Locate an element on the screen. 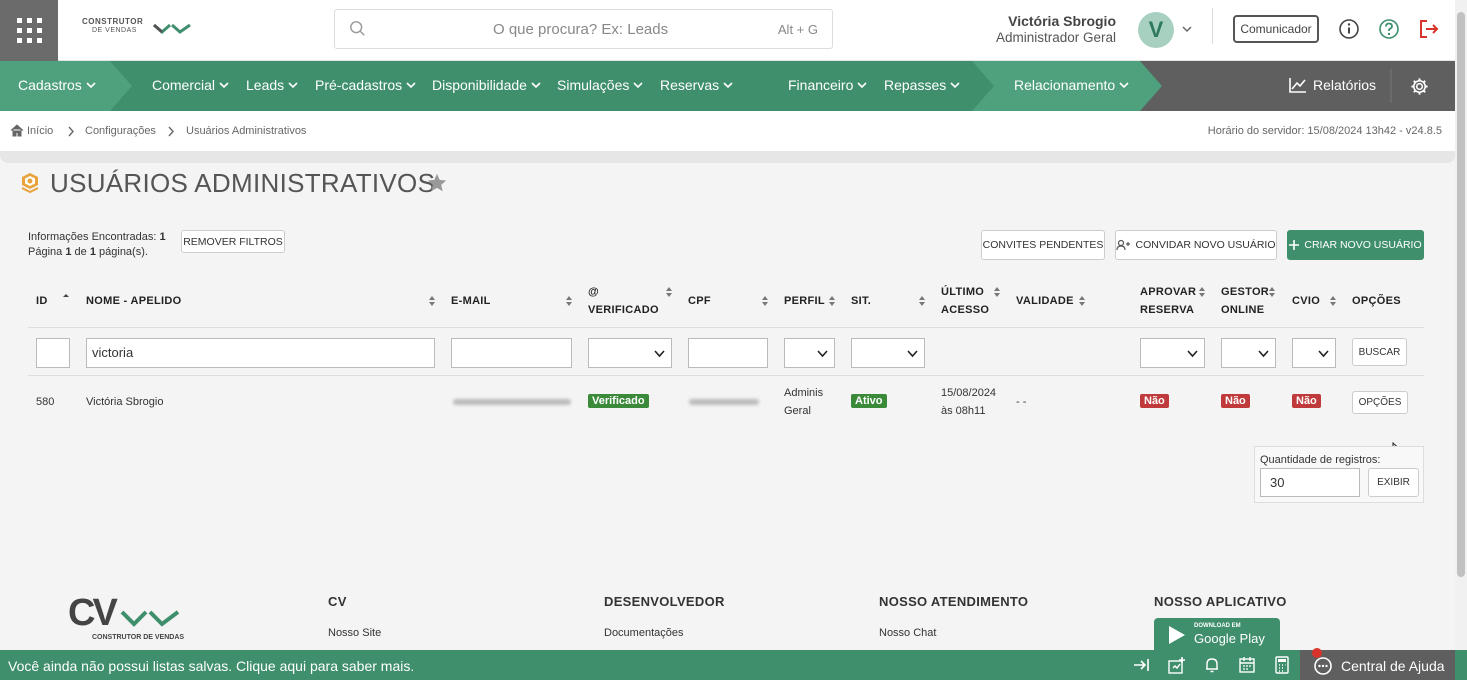  filter-cpf-input is located at coordinates (728, 353).